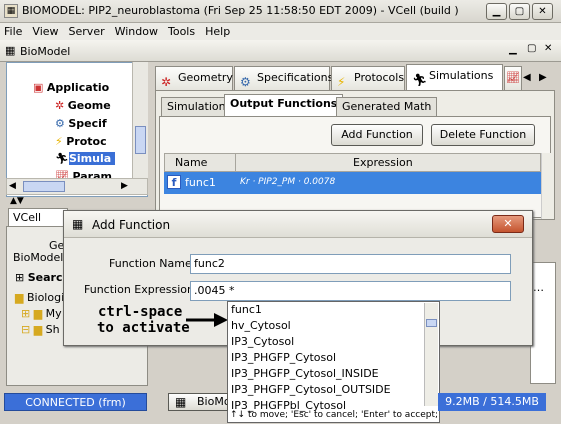 This screenshot has width=561, height=424. Describe the element at coordinates (283, 357) in the screenshot. I see `list-item: IP3_PHGFP_Cytosol` at that location.